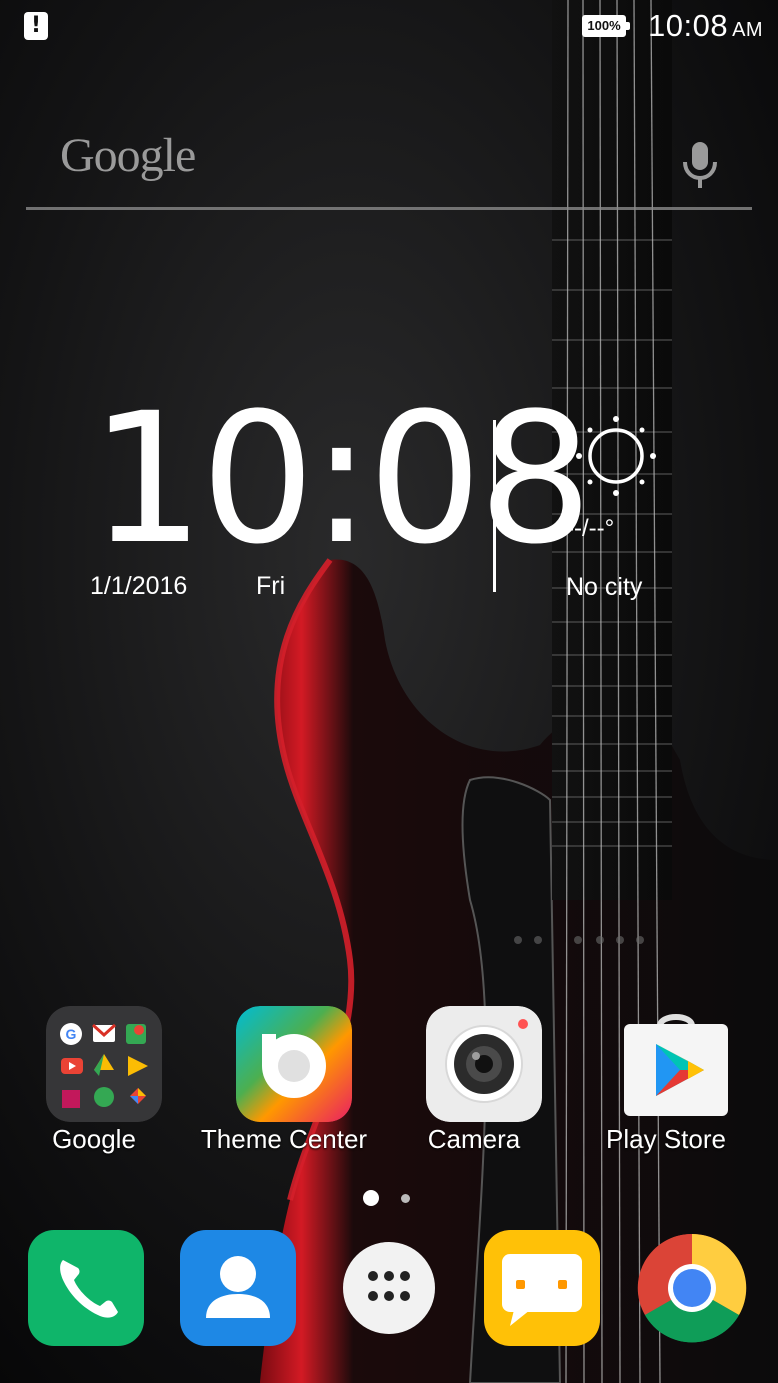  I want to click on play-store-icon, so click(676, 1065).